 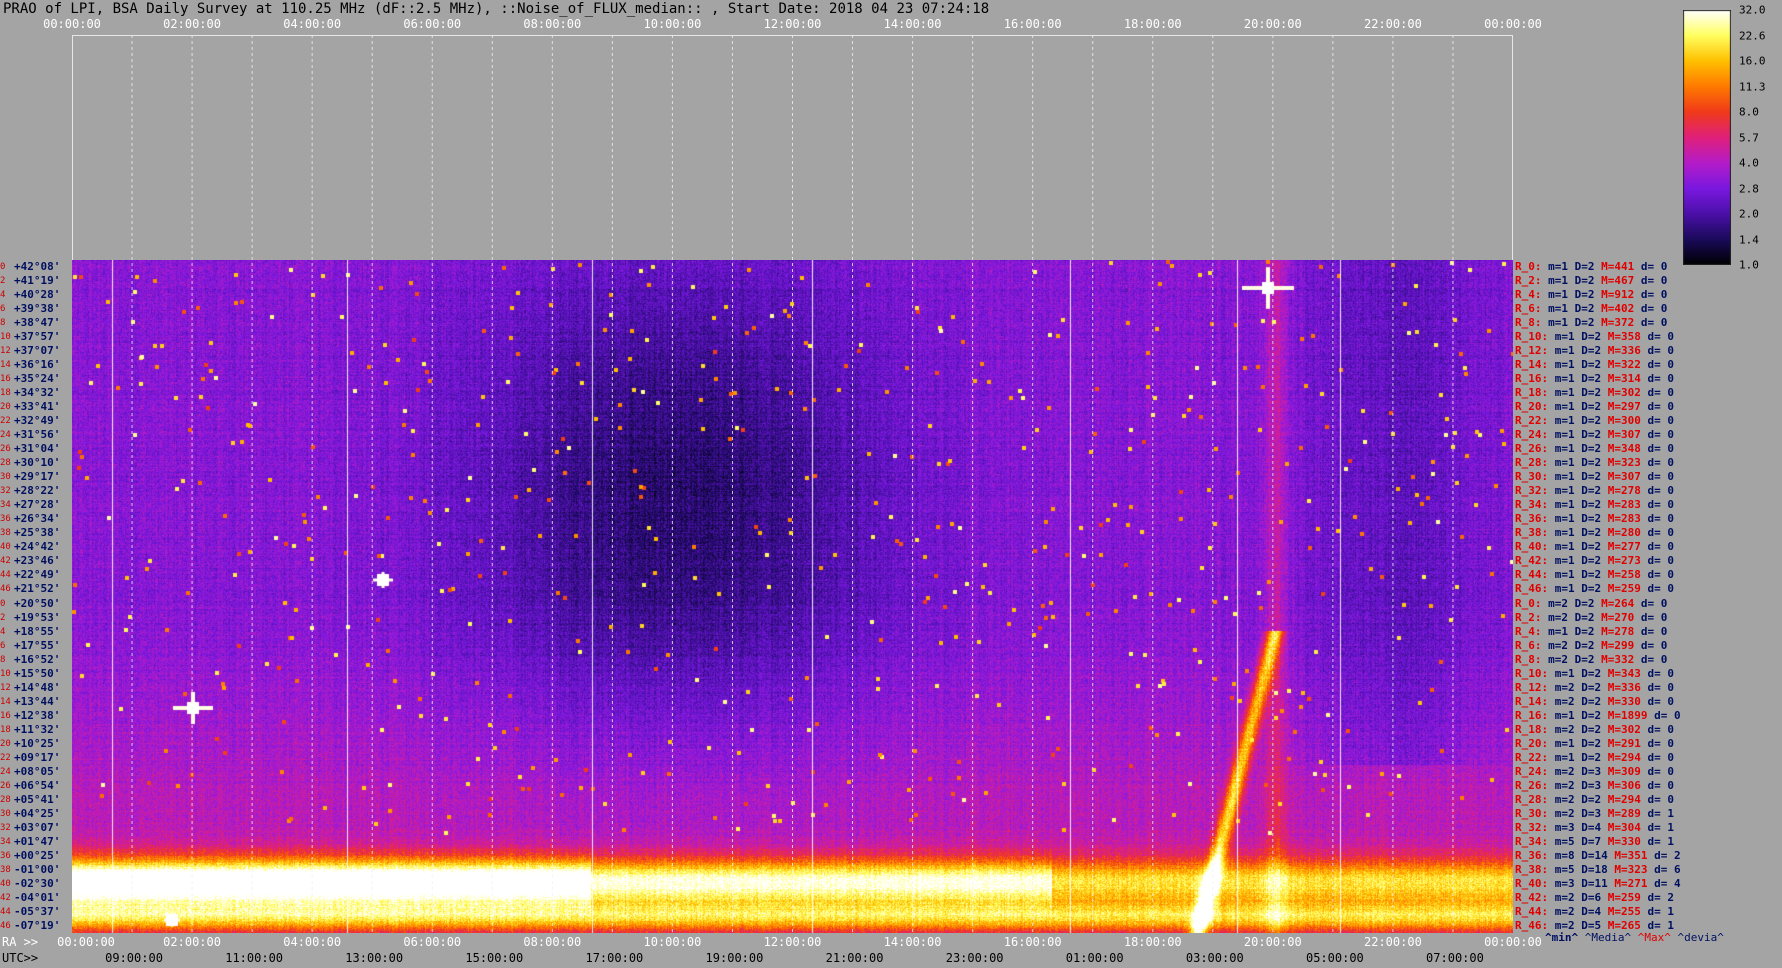 I want to click on colorbar-tick: 4.0, so click(x=1749, y=163).